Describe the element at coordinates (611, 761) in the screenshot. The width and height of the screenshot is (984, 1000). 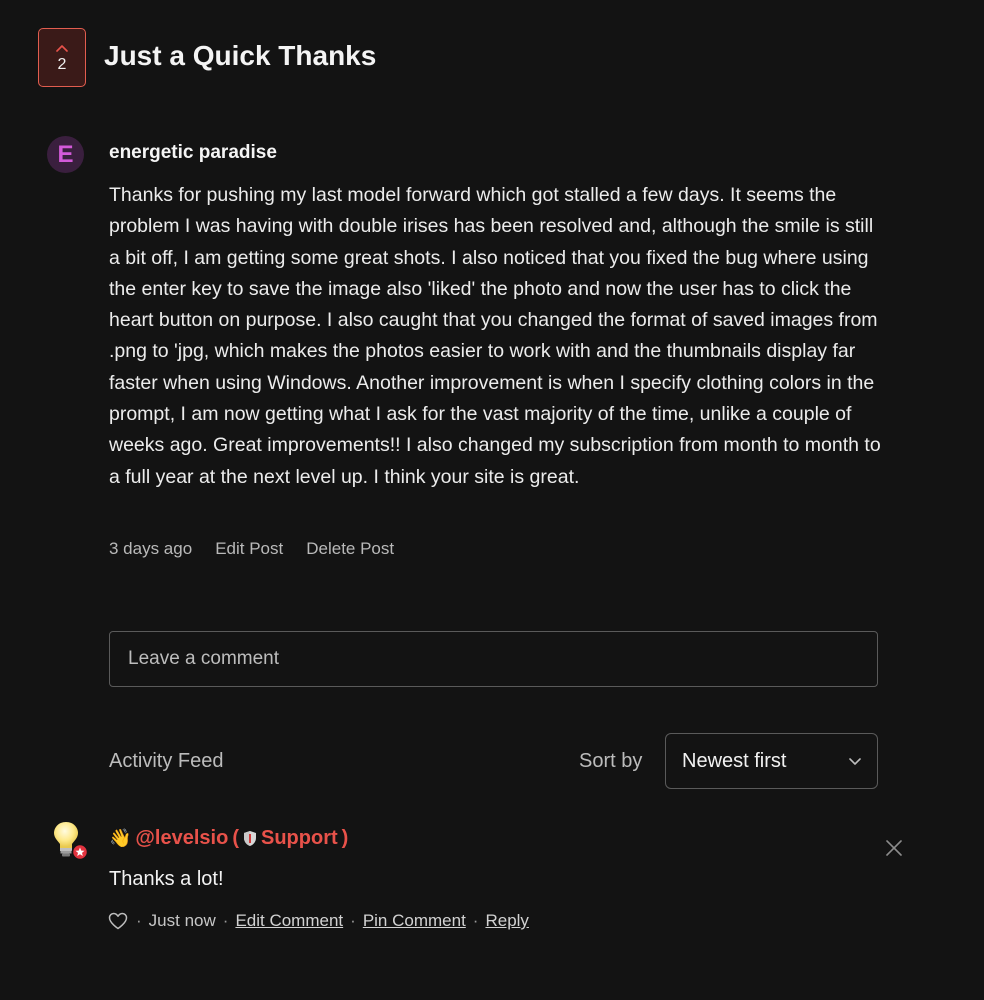
I see `sort-by-label: Sort by` at that location.